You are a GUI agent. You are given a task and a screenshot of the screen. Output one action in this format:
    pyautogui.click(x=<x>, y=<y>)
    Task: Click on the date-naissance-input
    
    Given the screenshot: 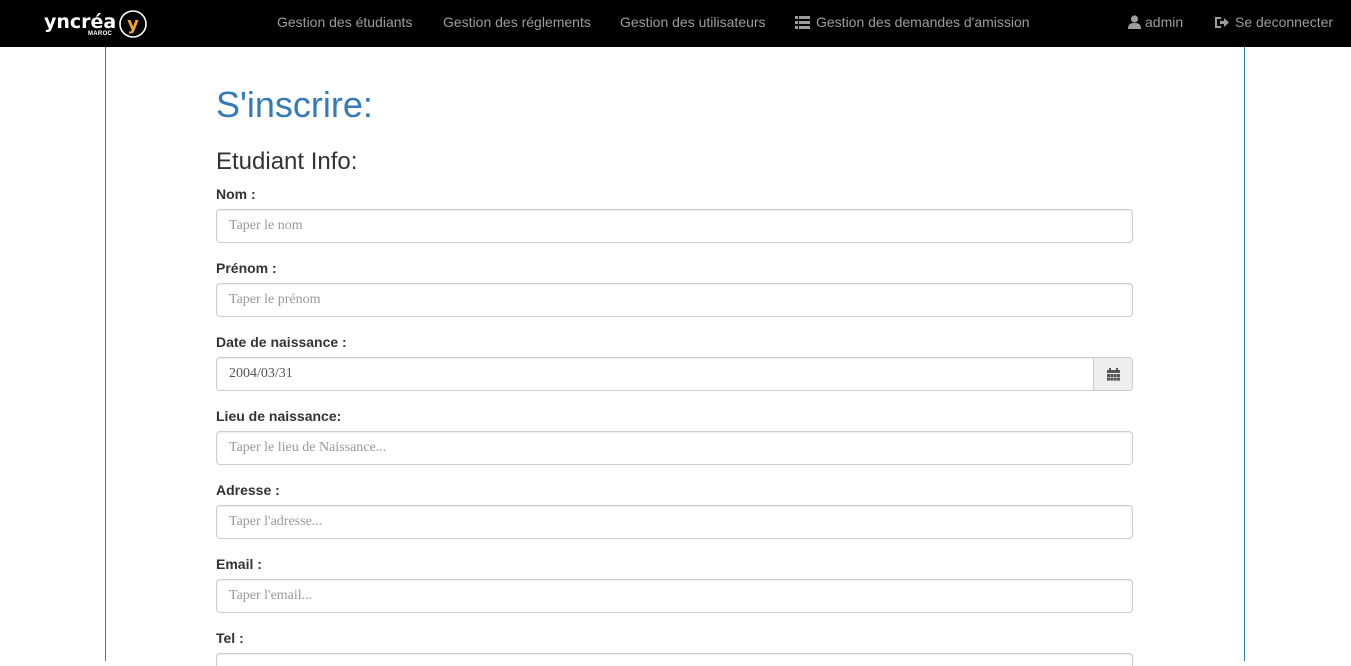 What is the action you would take?
    pyautogui.click(x=655, y=374)
    